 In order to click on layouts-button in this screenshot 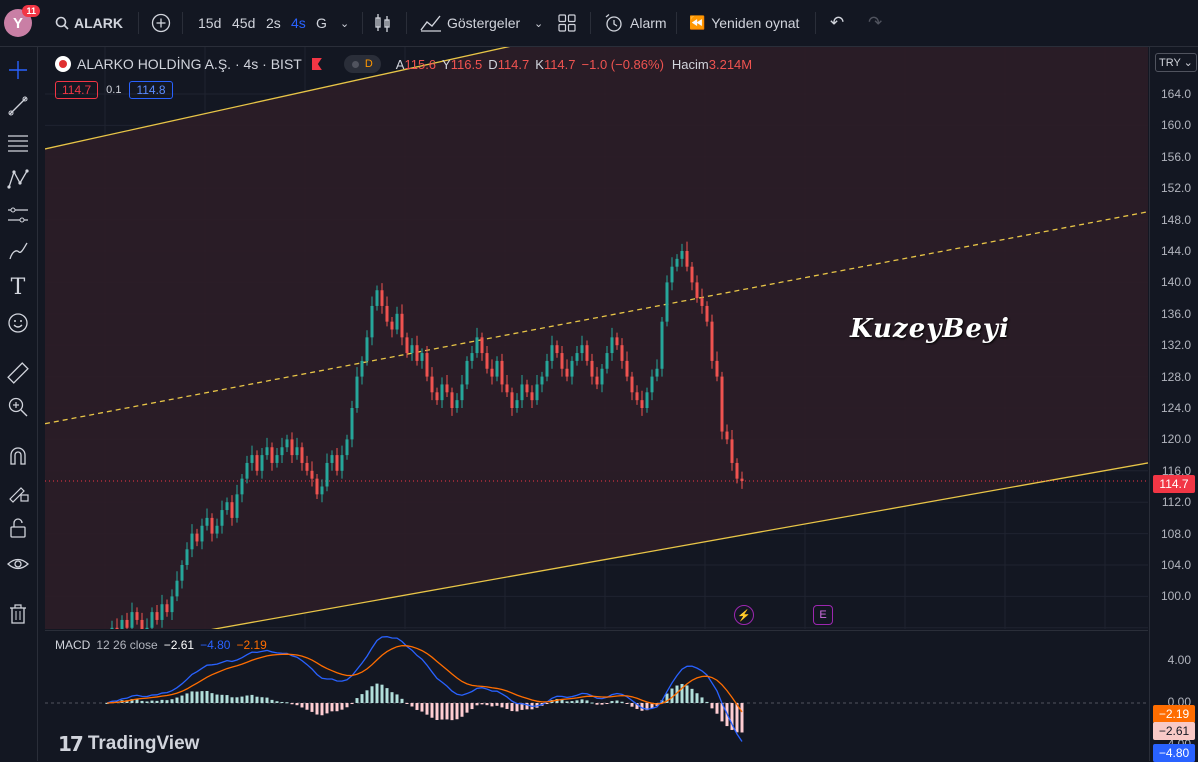, I will do `click(567, 23)`.